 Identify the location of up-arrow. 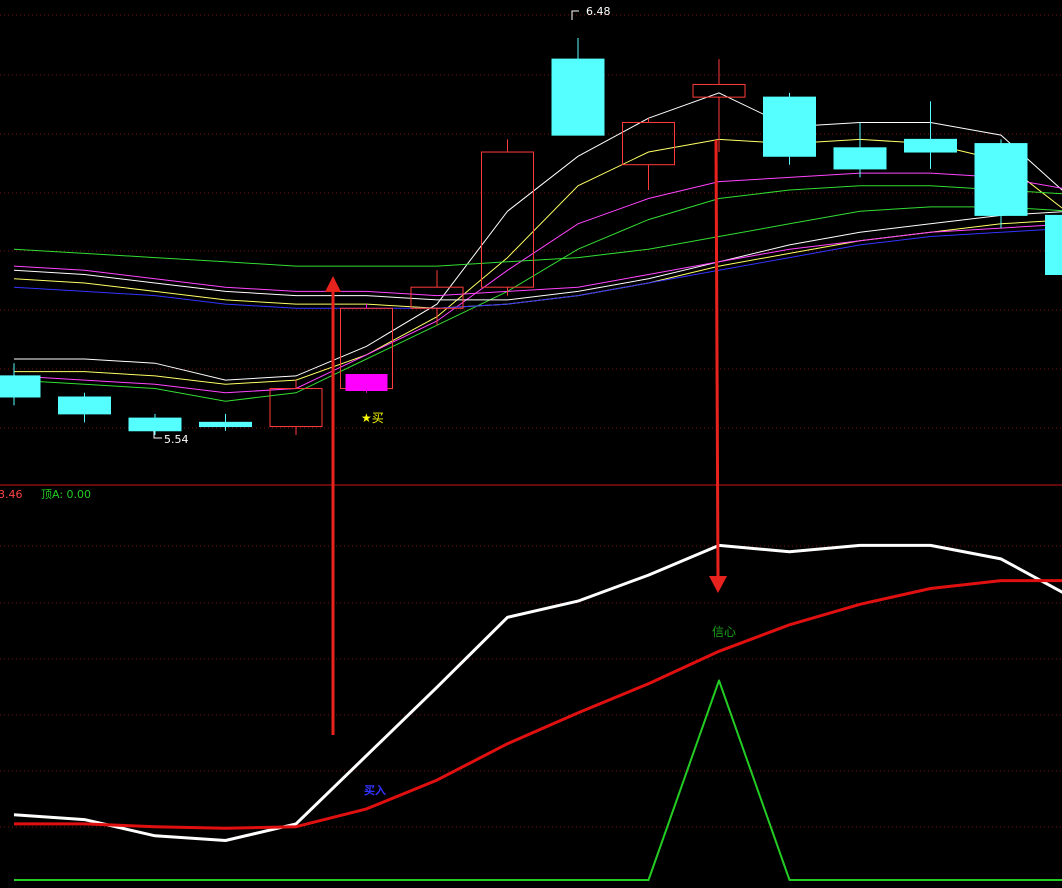
(333, 505).